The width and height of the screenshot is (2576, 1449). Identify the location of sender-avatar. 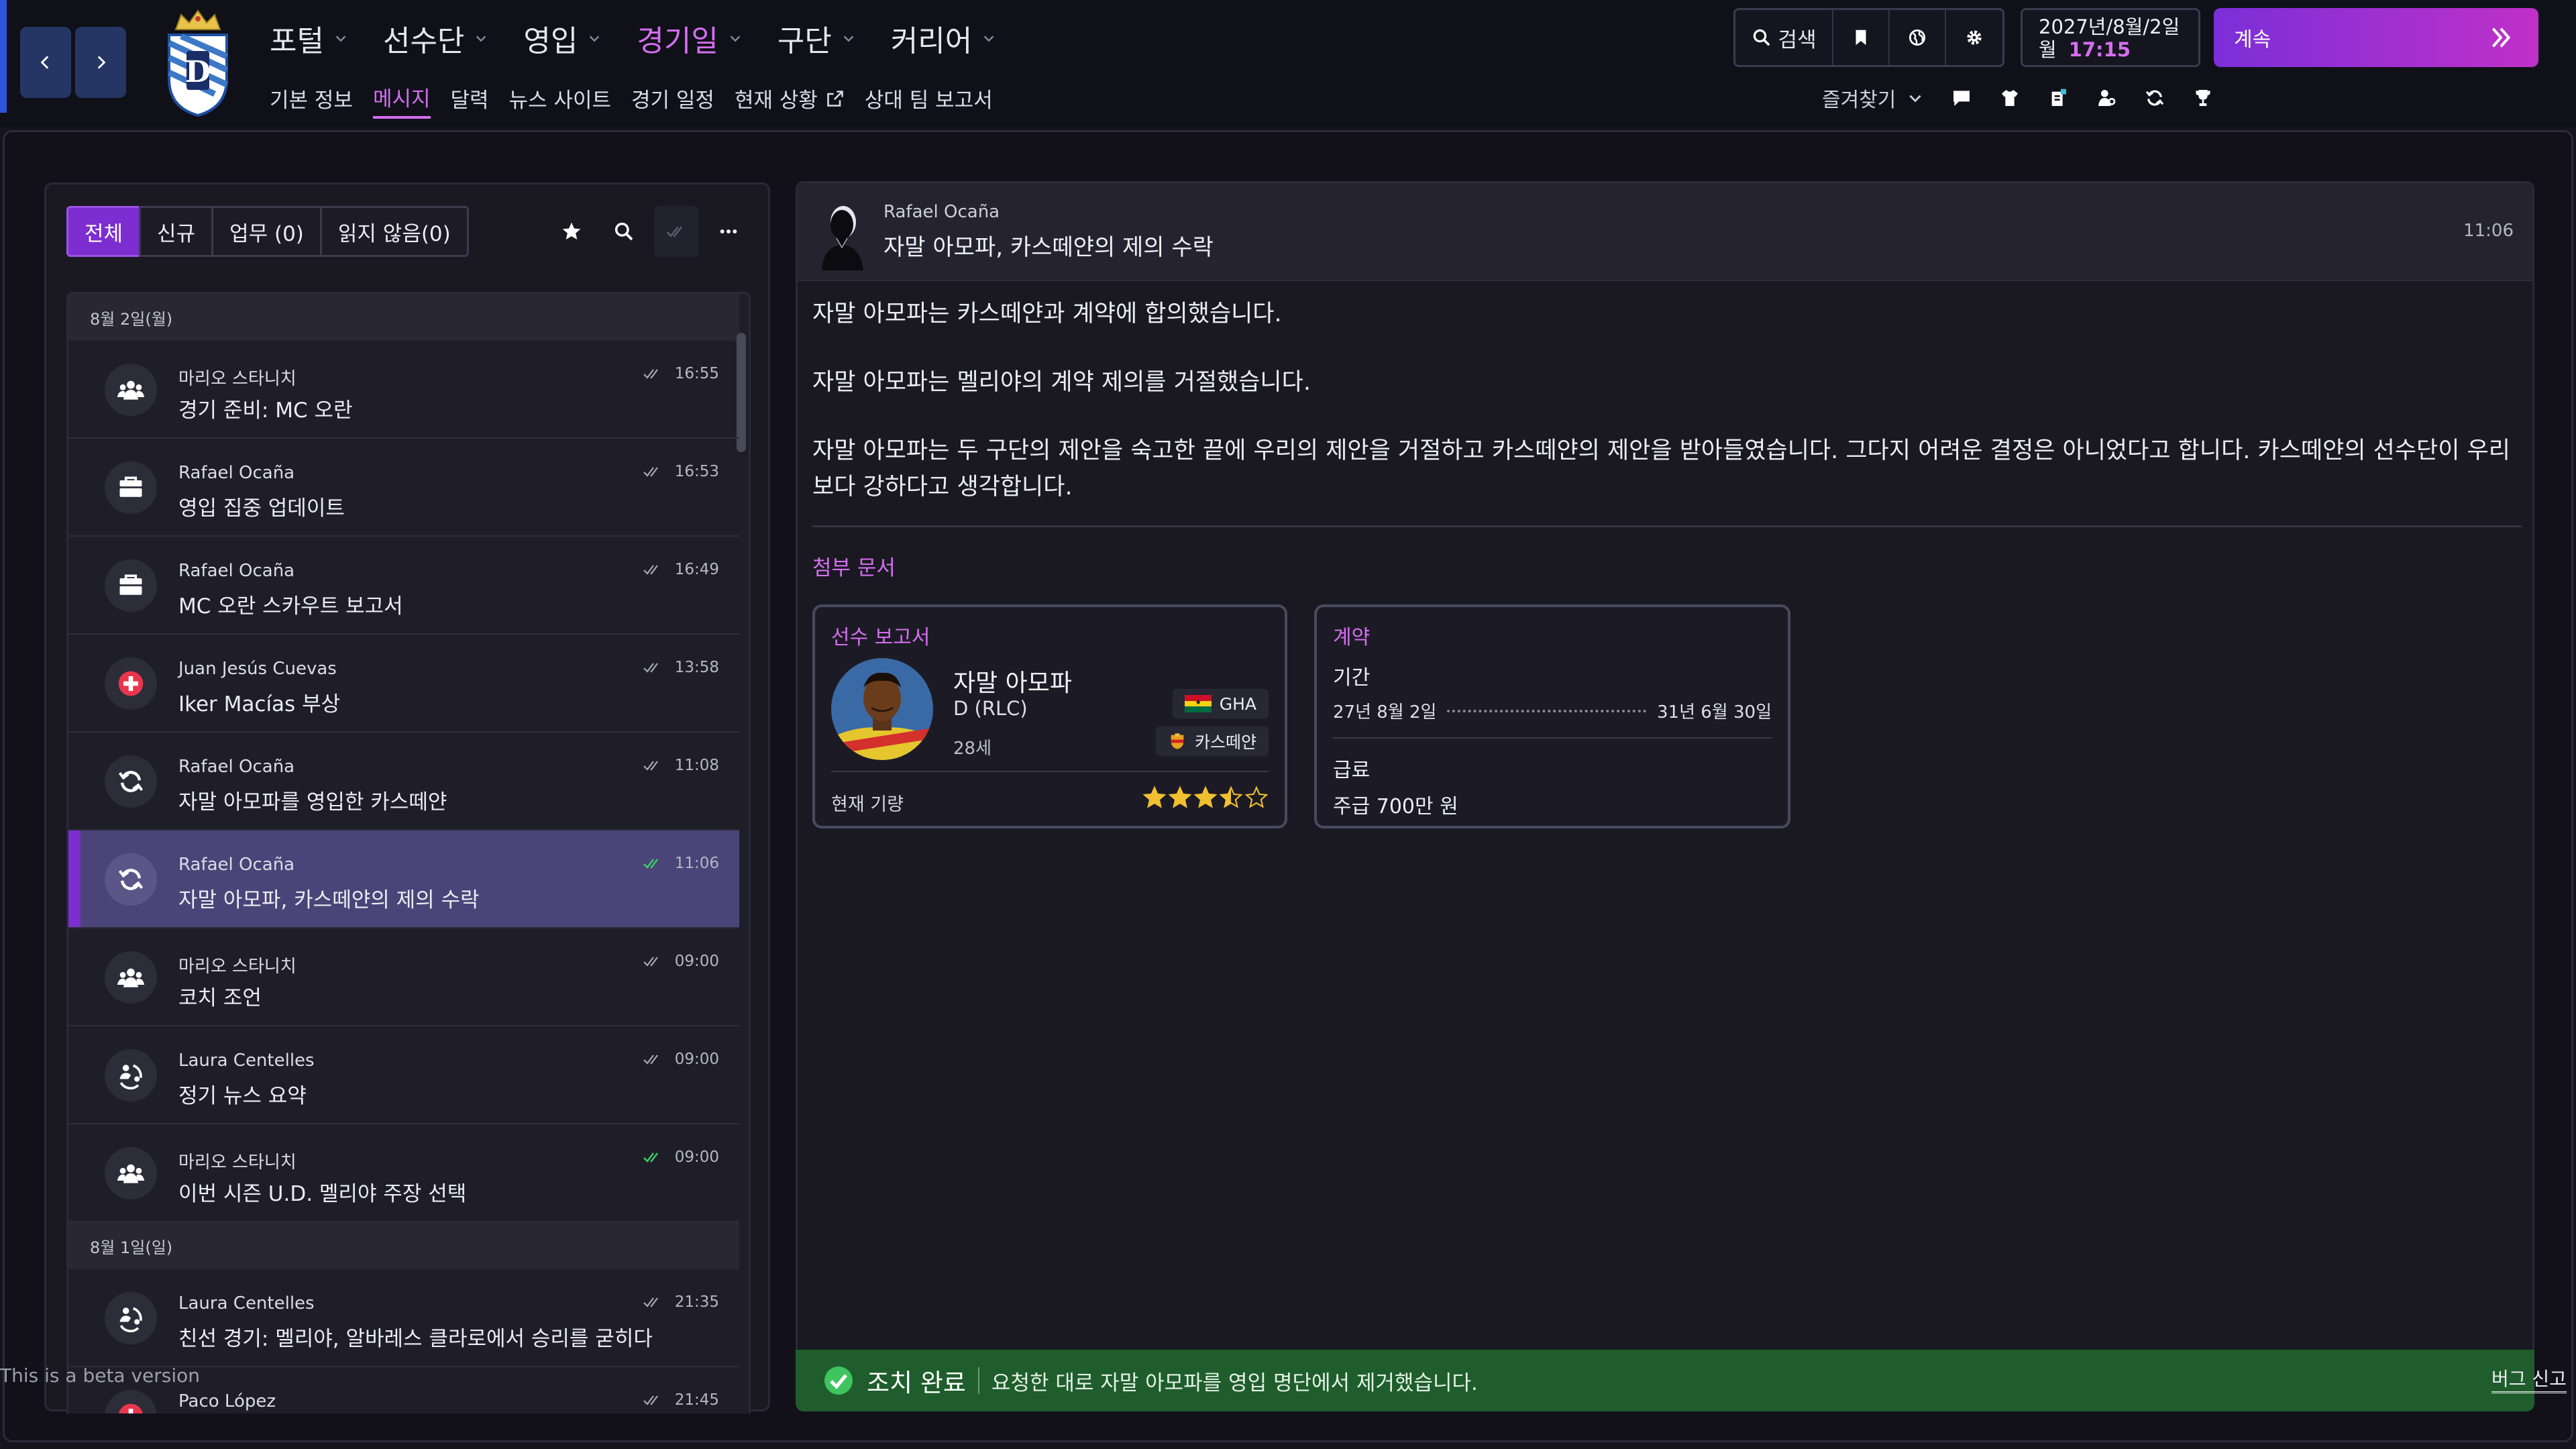
(841, 234).